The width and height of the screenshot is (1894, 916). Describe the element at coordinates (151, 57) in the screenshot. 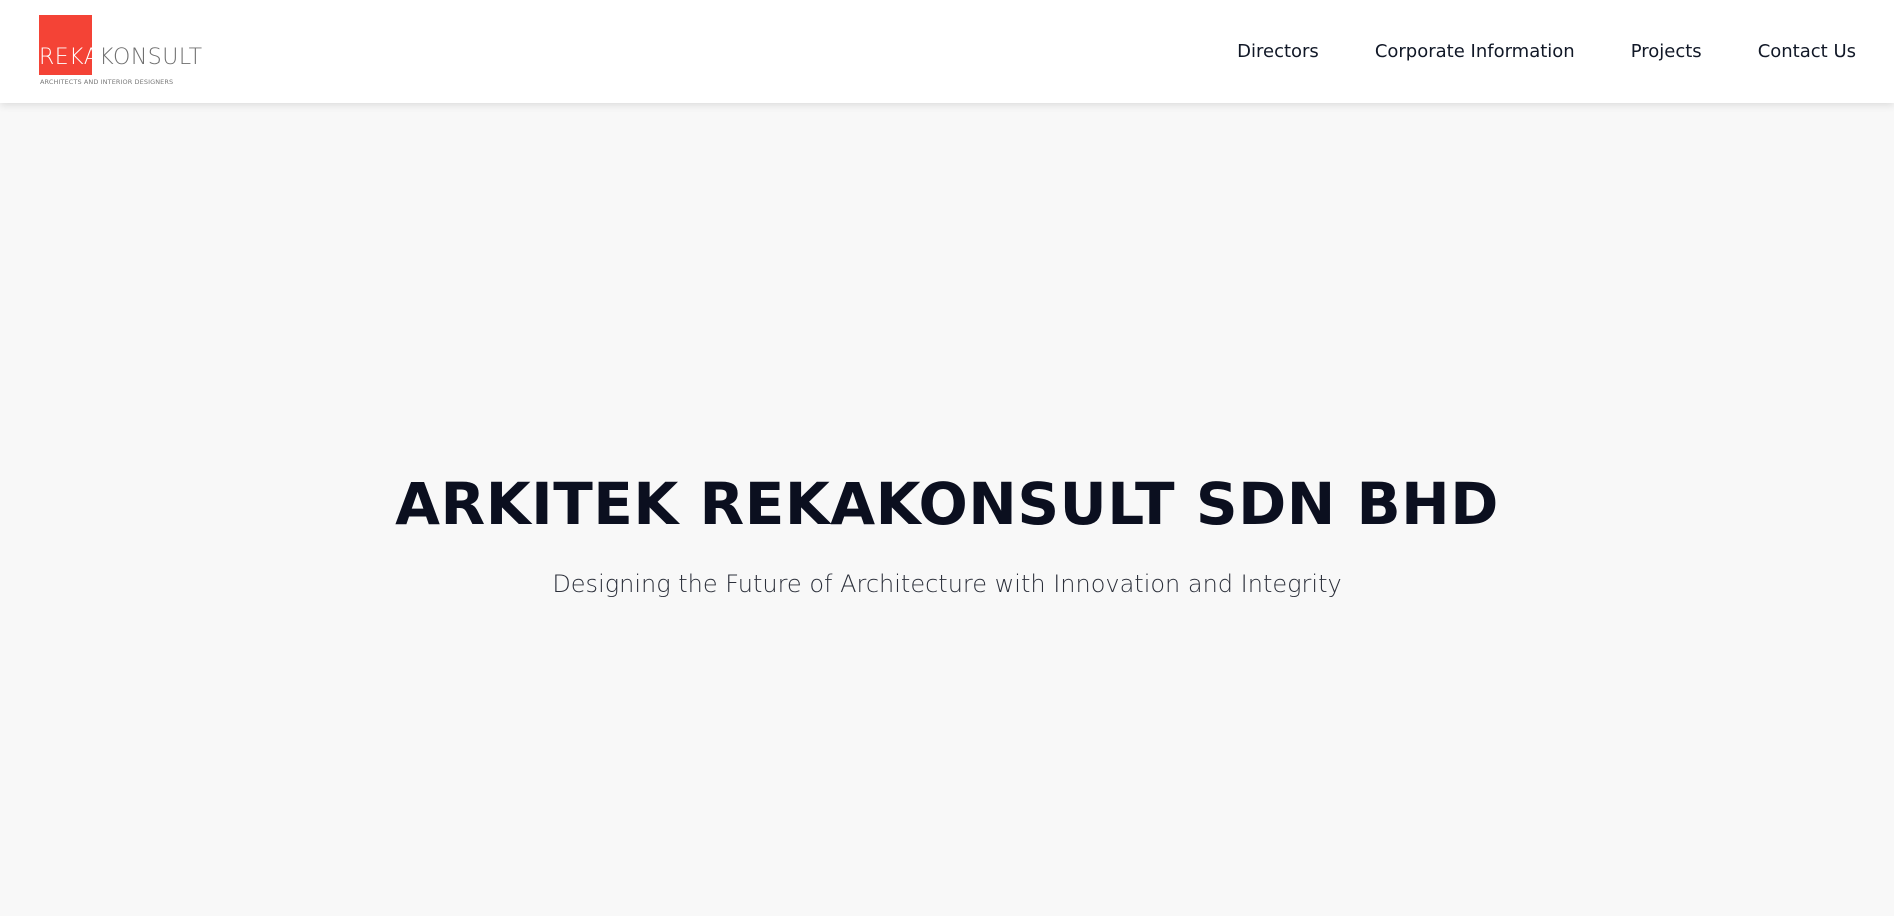

I see `logo-wordmark-konsult: KONSULT` at that location.